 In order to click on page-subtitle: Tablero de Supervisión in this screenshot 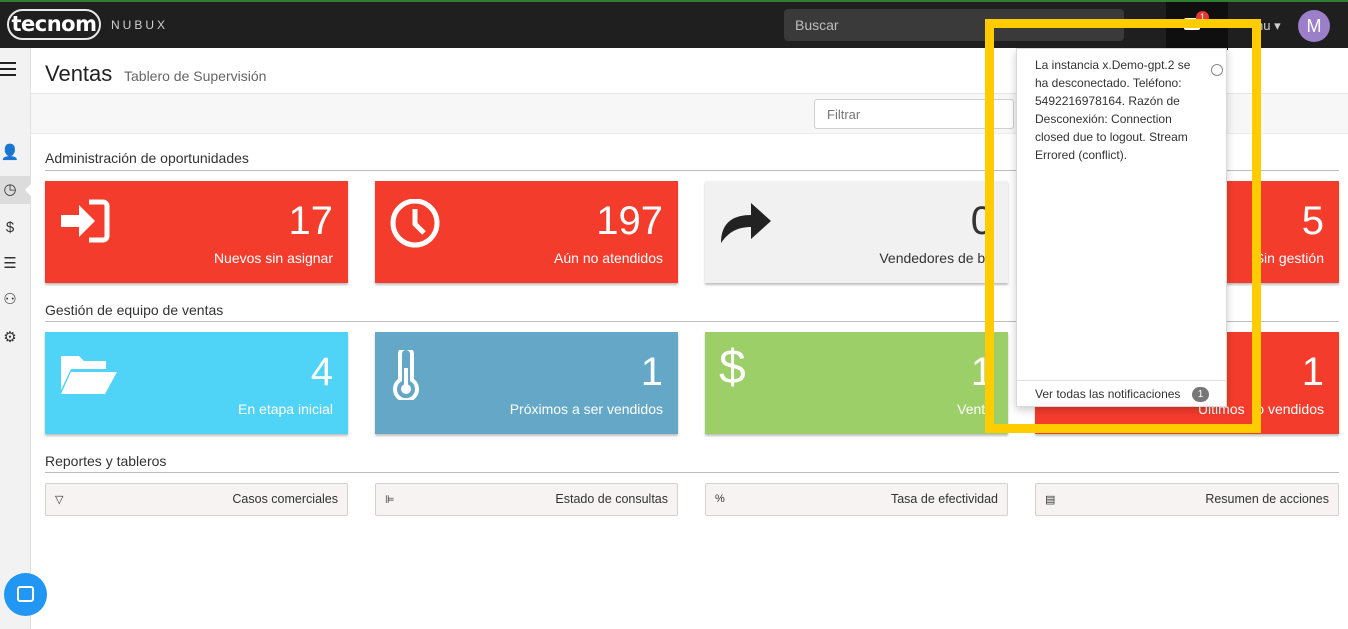, I will do `click(195, 76)`.